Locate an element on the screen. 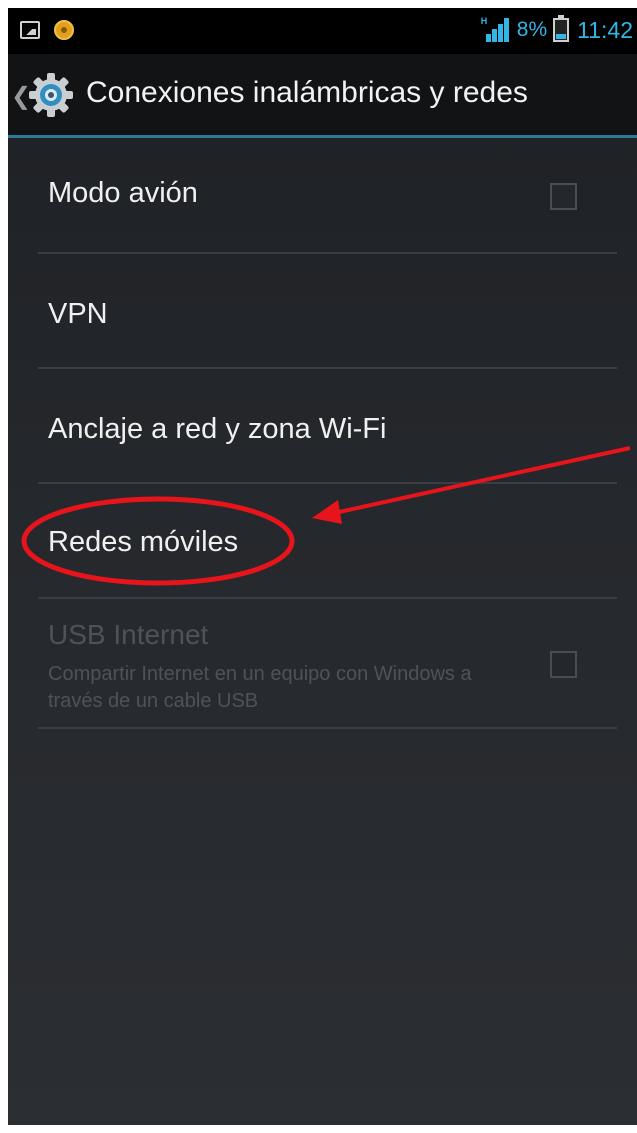 This screenshot has height=1133, width=637. setting-label: Anclaje a red y zona Wi-Fi is located at coordinates (217, 429).